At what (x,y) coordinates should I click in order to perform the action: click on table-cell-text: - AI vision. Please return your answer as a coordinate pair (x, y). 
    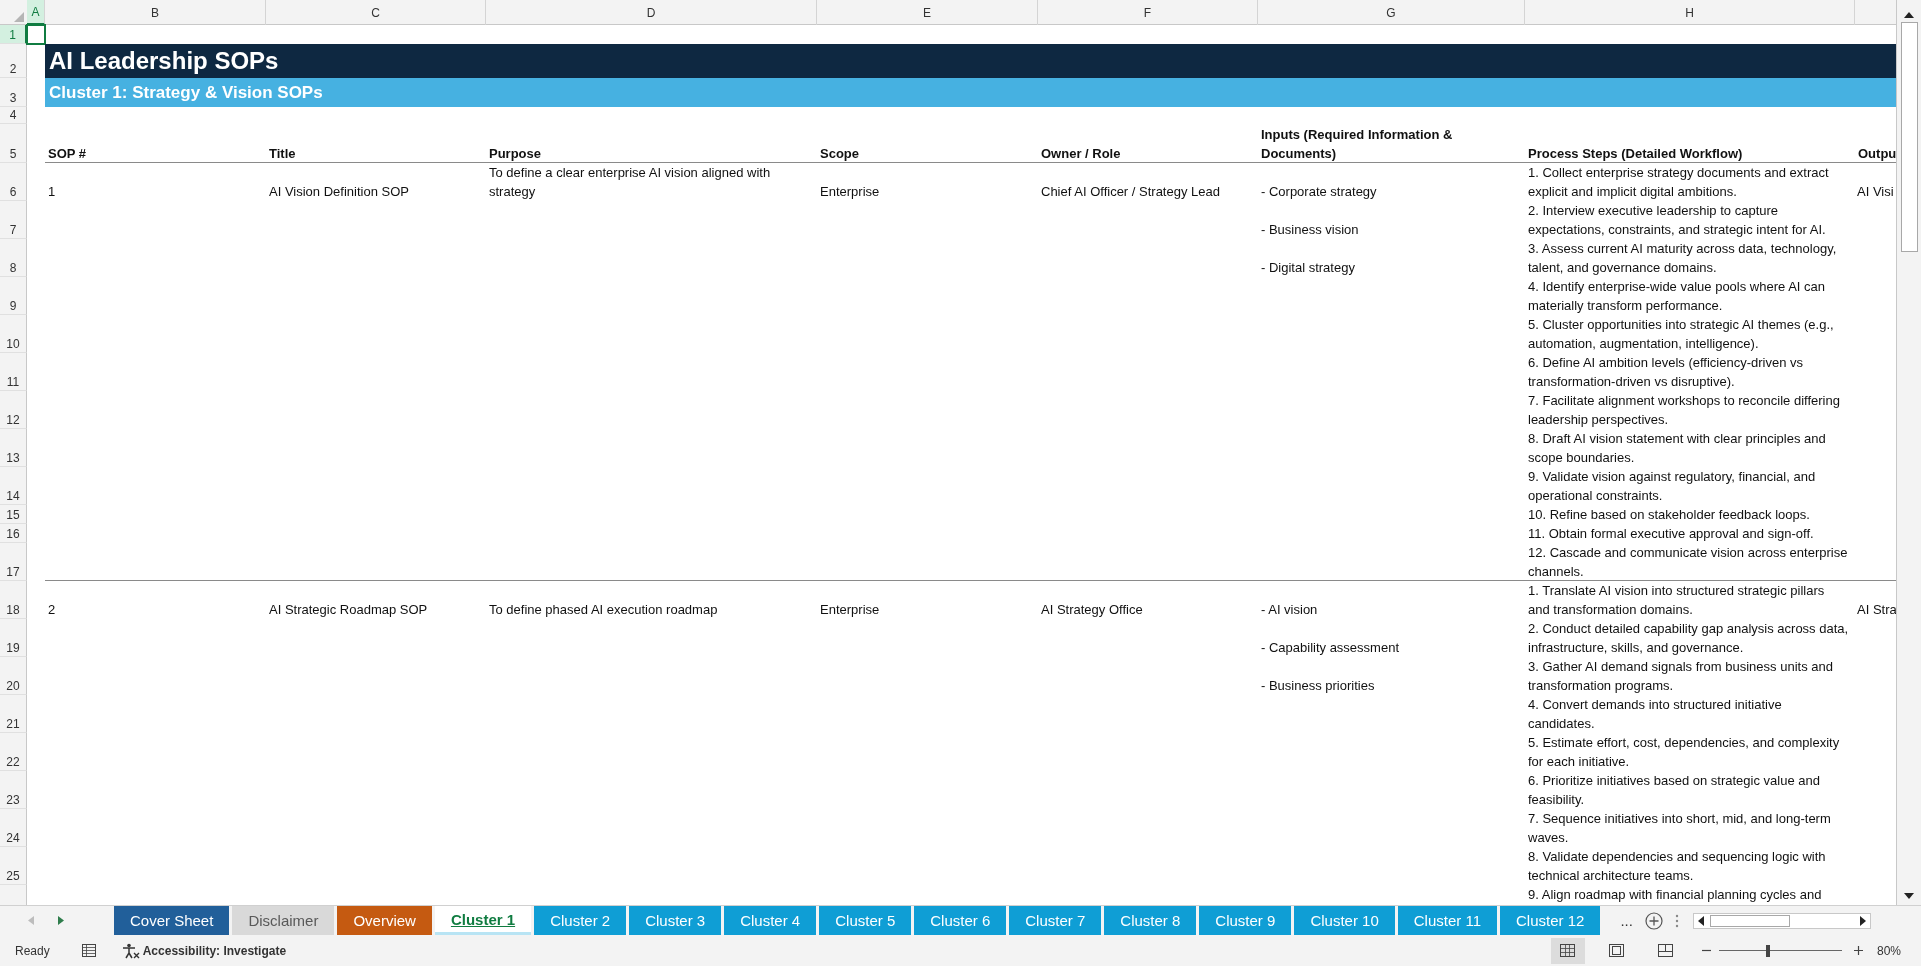
    Looking at the image, I should click on (1289, 610).